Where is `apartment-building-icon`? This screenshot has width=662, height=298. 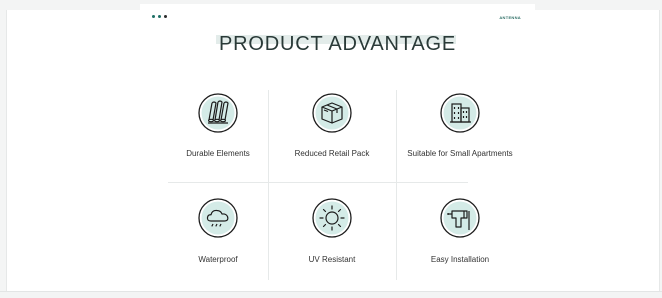
apartment-building-icon is located at coordinates (460, 113).